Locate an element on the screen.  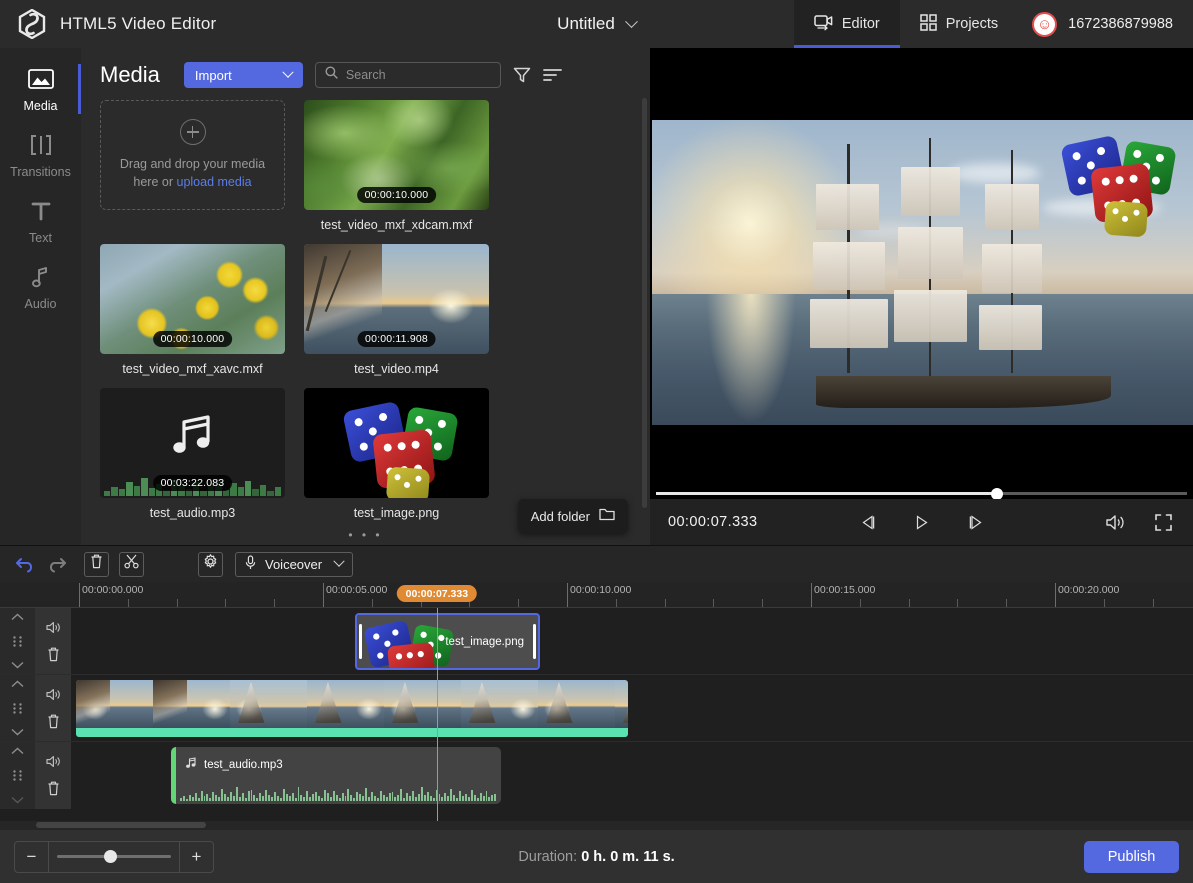
tab-editor: Editor is located at coordinates (846, 24).